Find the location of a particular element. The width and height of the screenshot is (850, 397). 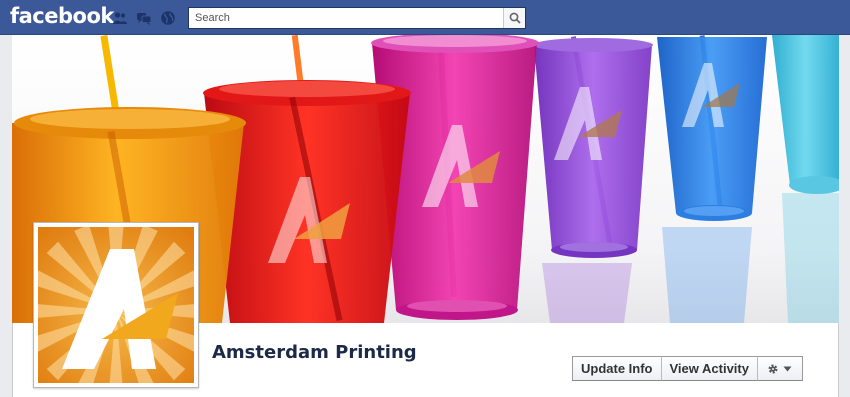

gear-icon is located at coordinates (773, 368).